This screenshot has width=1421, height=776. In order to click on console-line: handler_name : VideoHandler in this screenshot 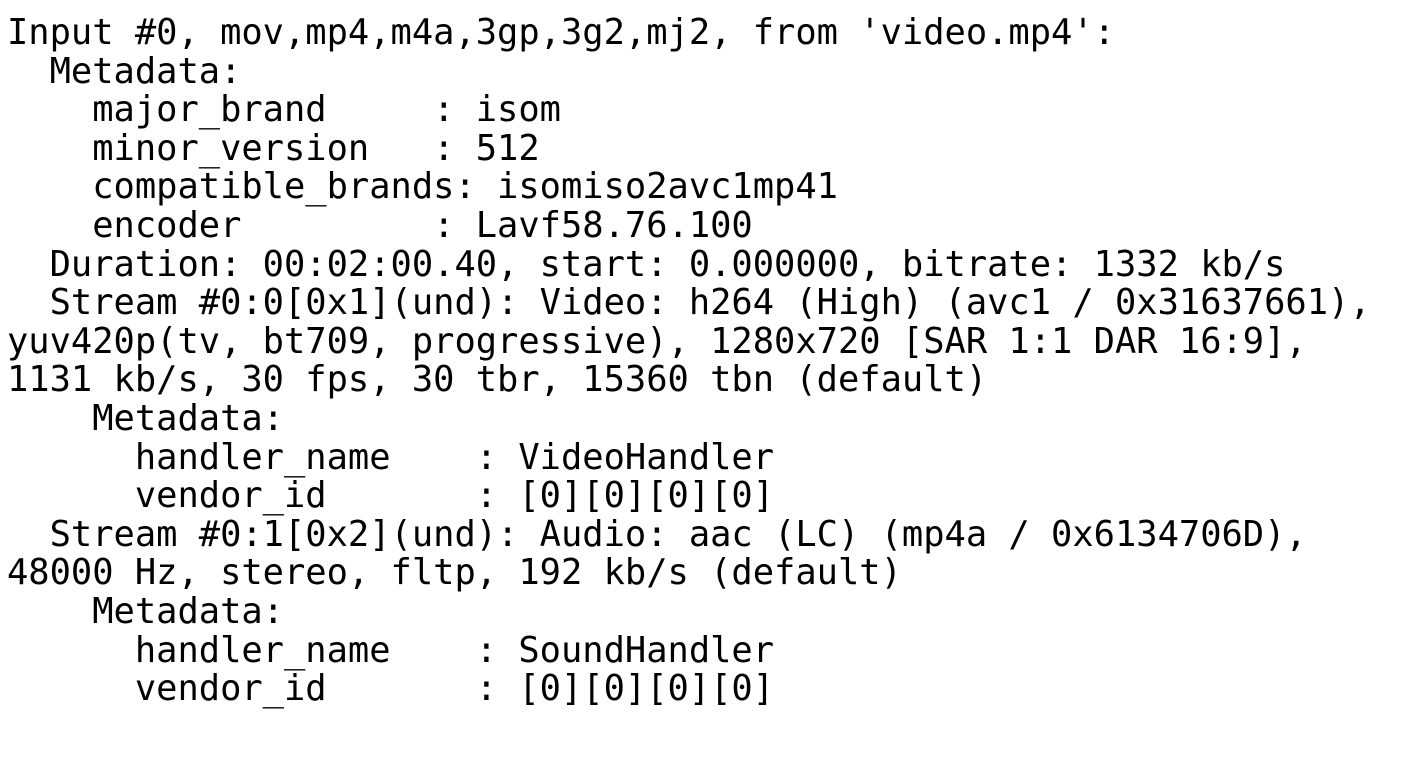, I will do `click(391, 457)`.